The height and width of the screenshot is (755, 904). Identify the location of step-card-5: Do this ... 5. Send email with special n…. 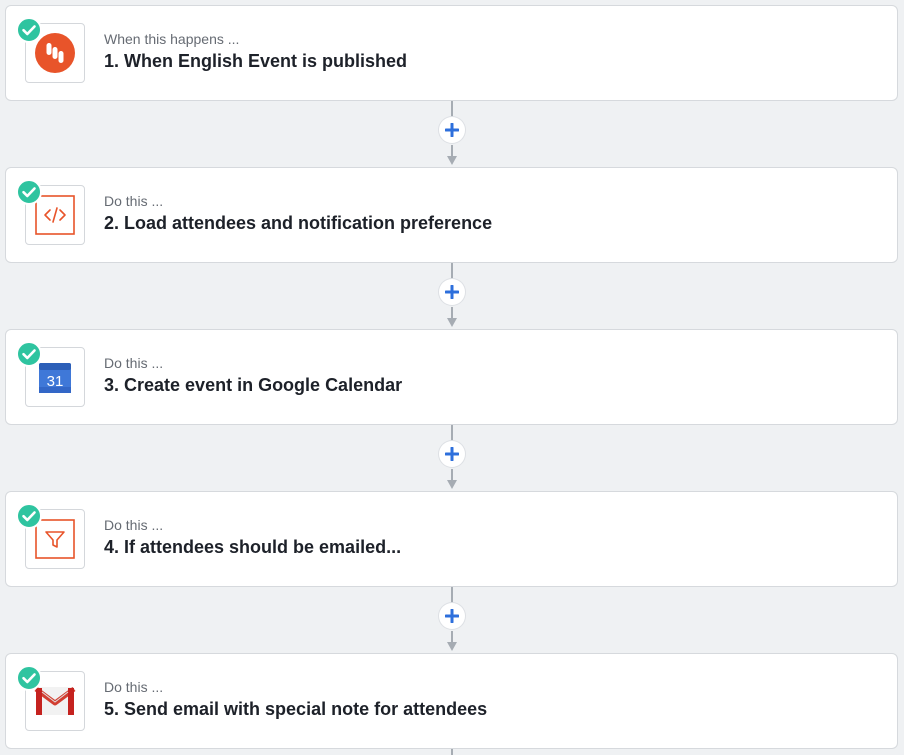
(451, 701).